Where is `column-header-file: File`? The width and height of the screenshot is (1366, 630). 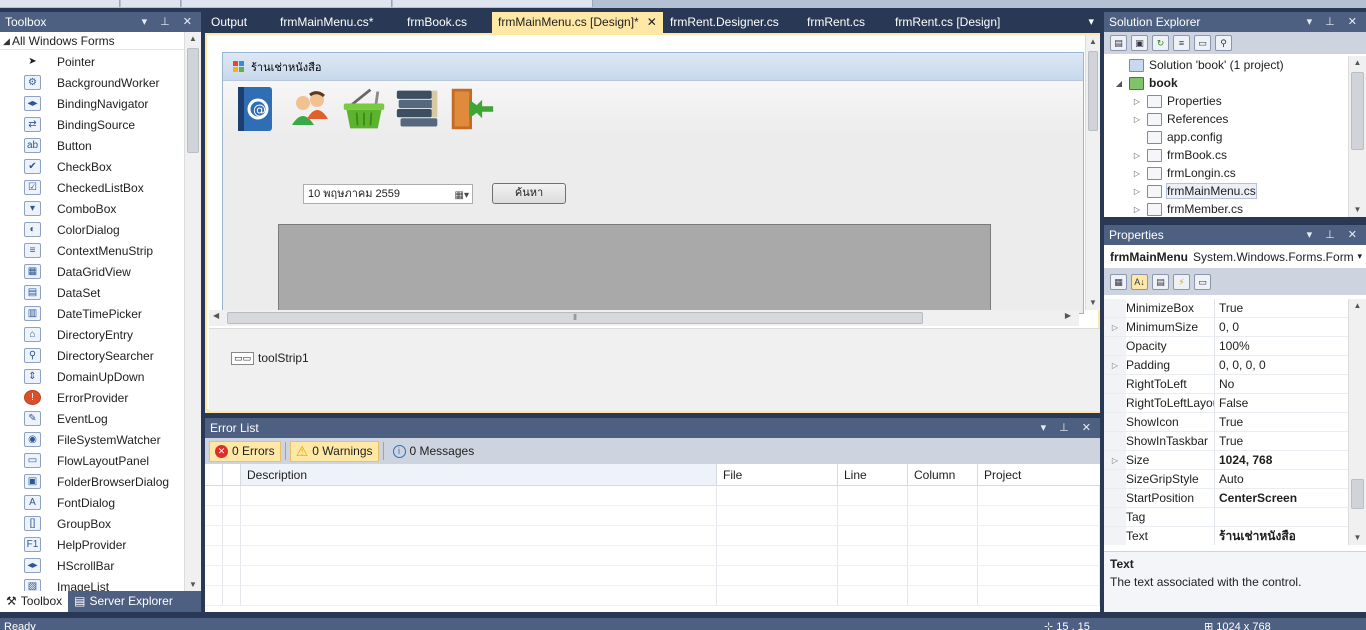
column-header-file: File is located at coordinates (777, 474).